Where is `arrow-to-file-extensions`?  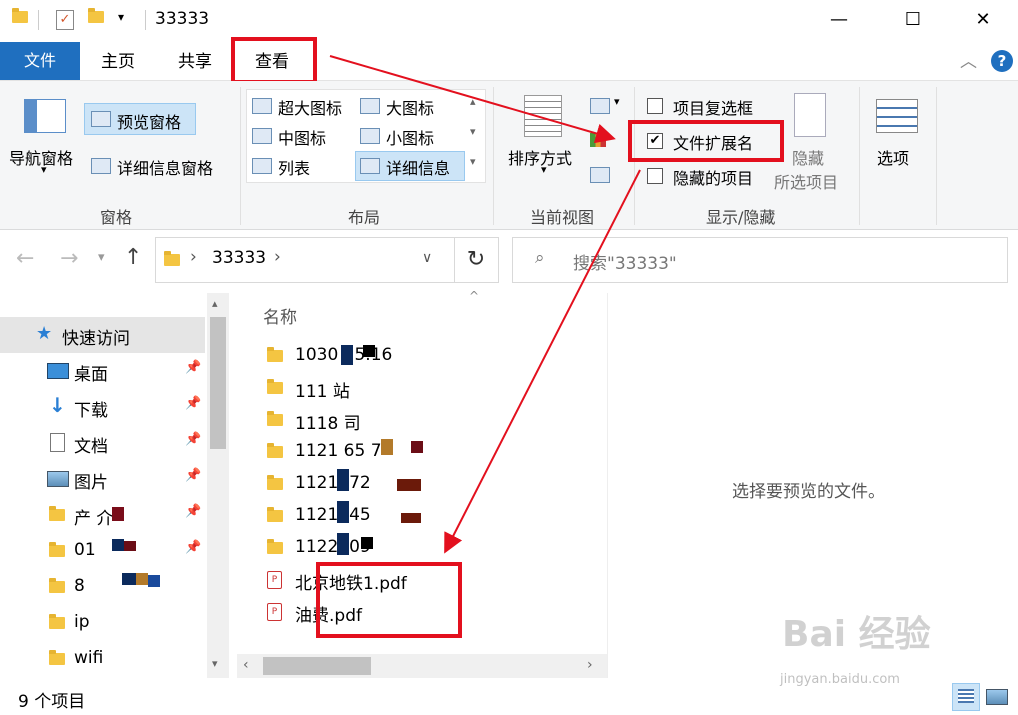
arrow-to-file-extensions is located at coordinates (472, 99).